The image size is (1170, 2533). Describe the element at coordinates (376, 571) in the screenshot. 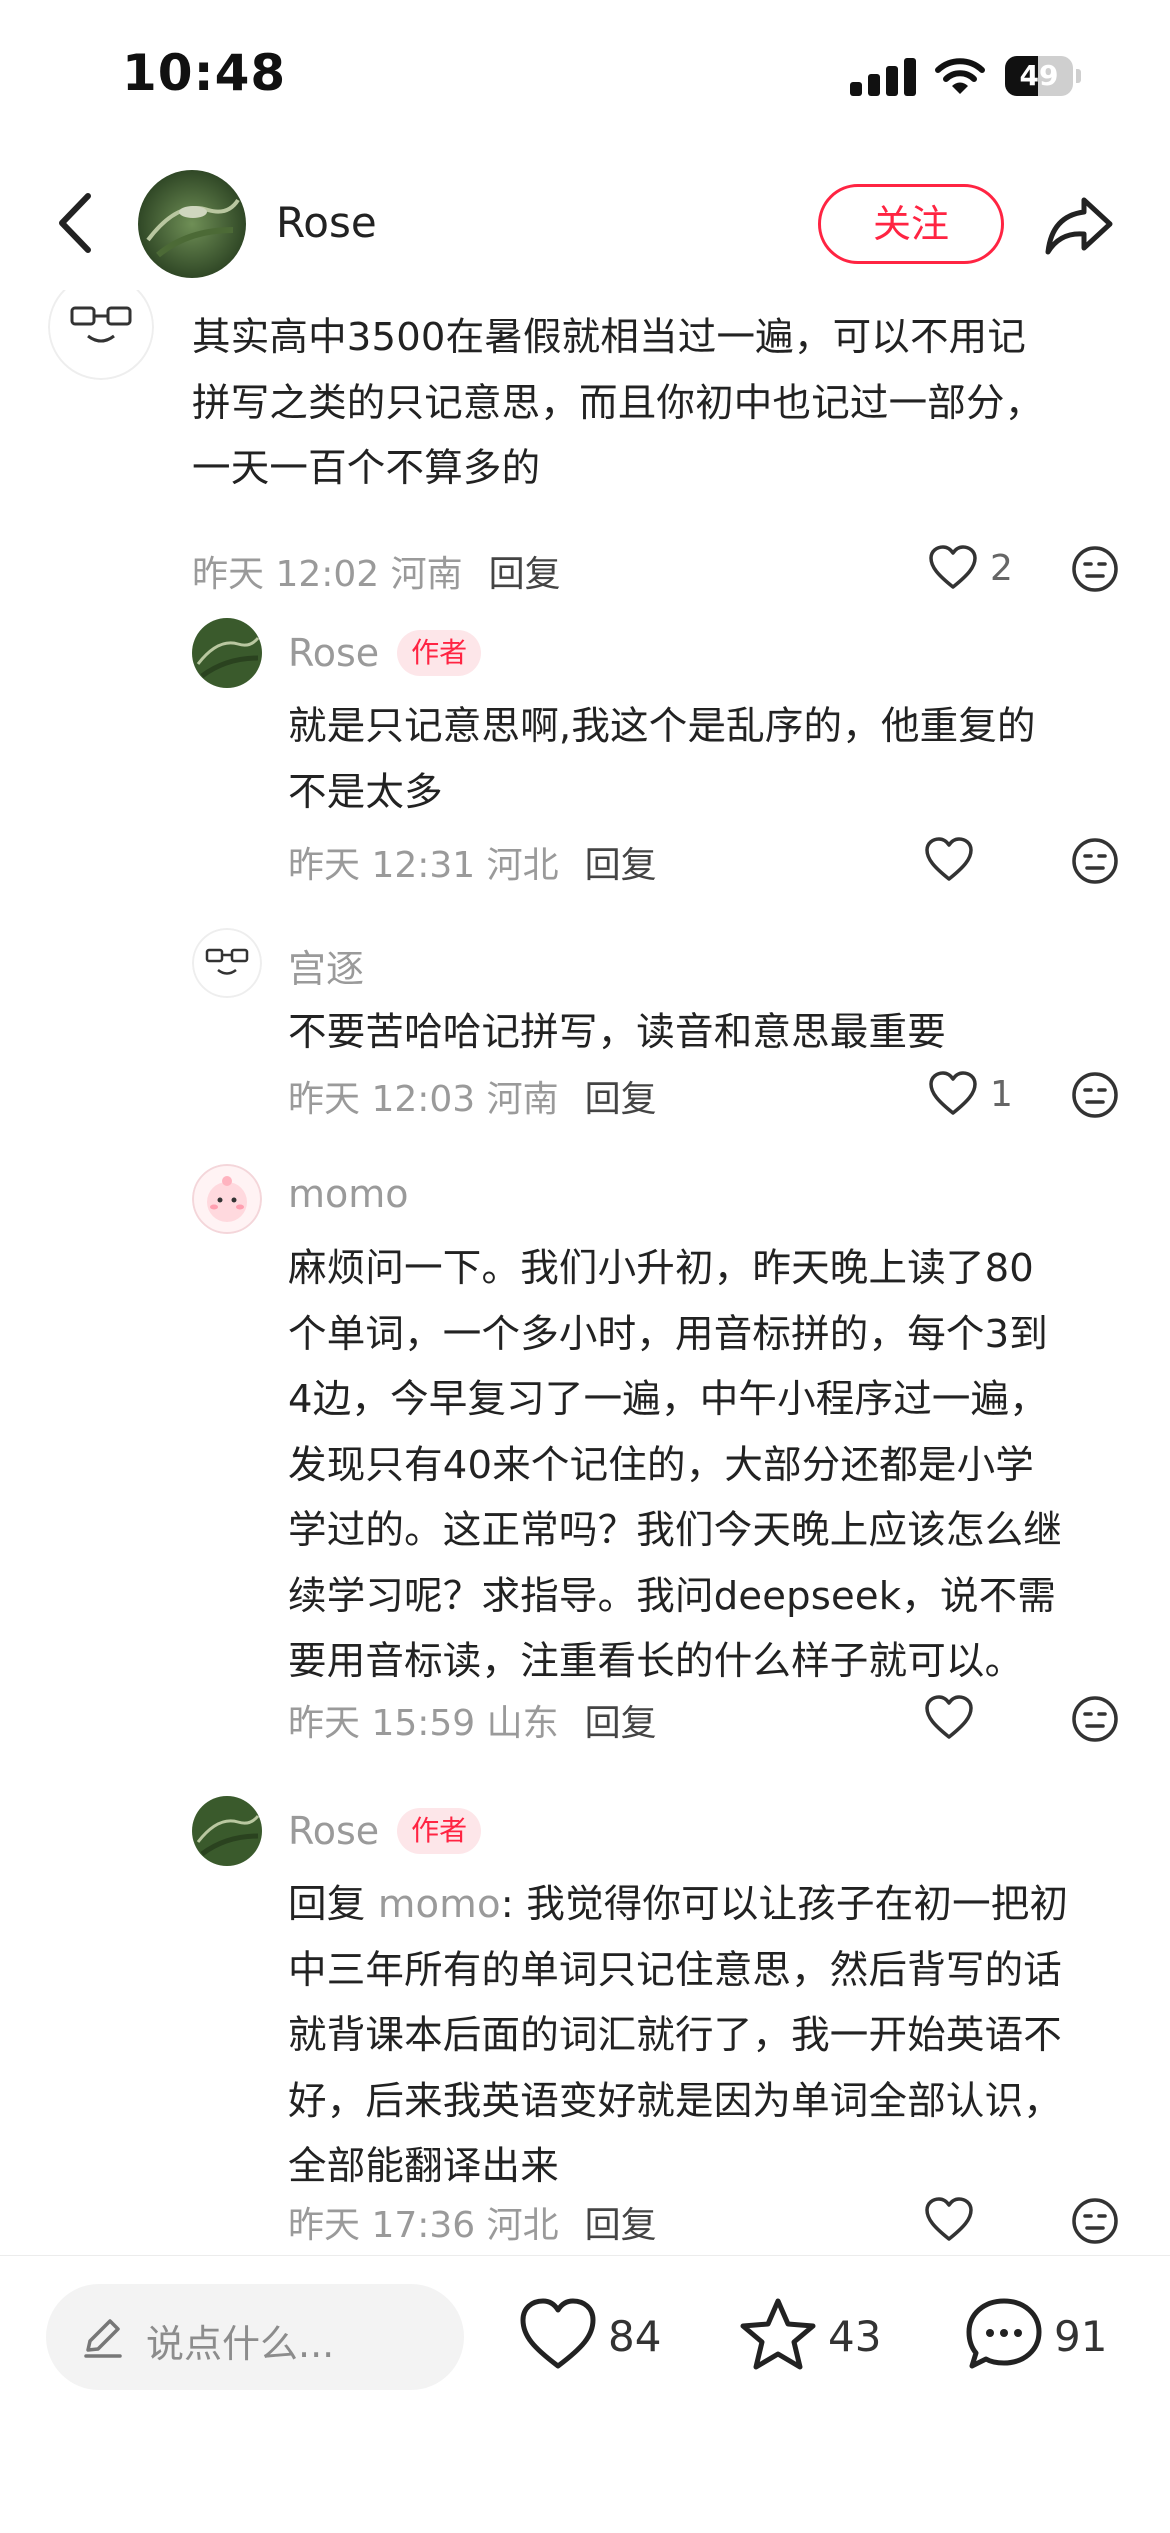

I see `comment-meta: 昨天 12:02 河南 回复` at that location.